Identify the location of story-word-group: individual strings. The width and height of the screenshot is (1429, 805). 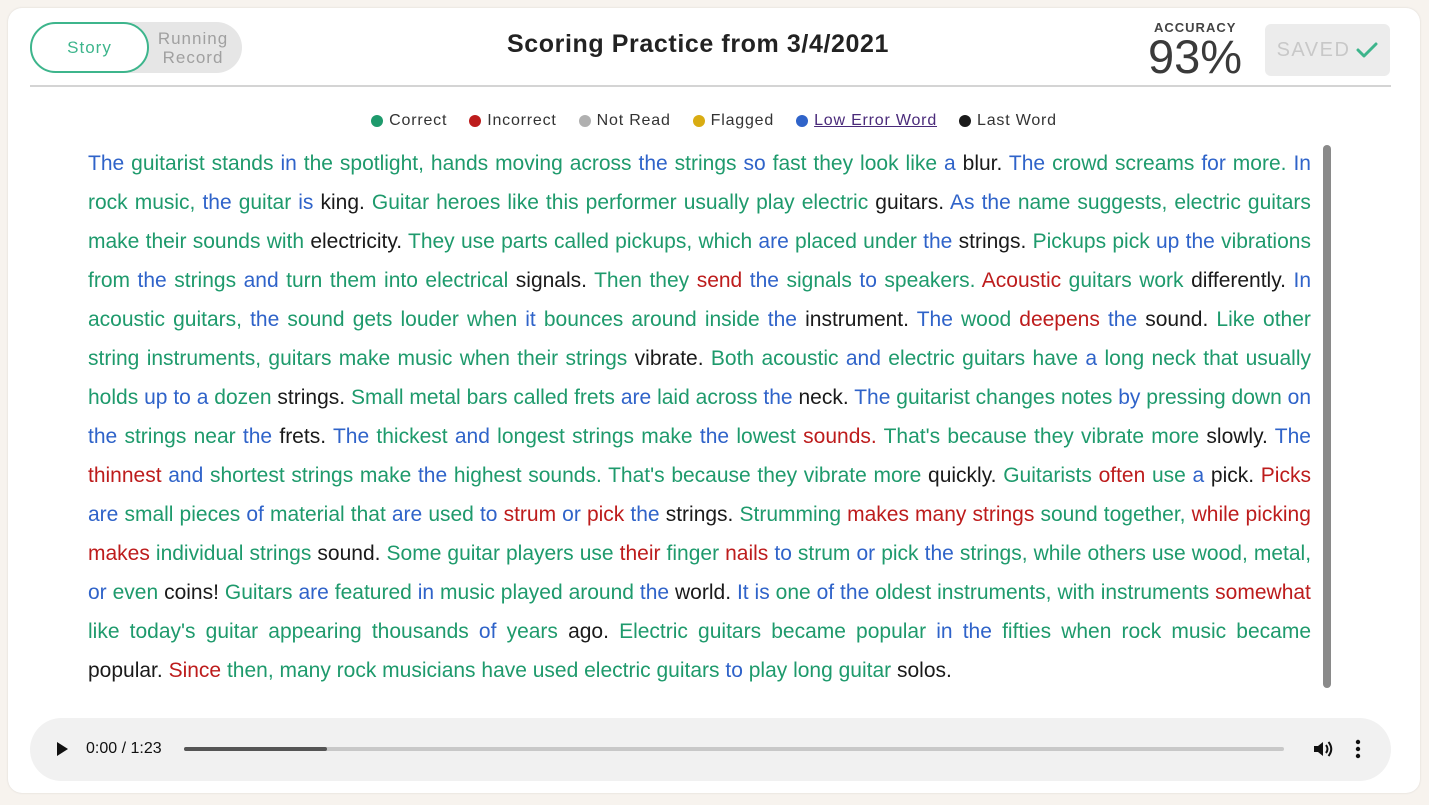
(233, 553).